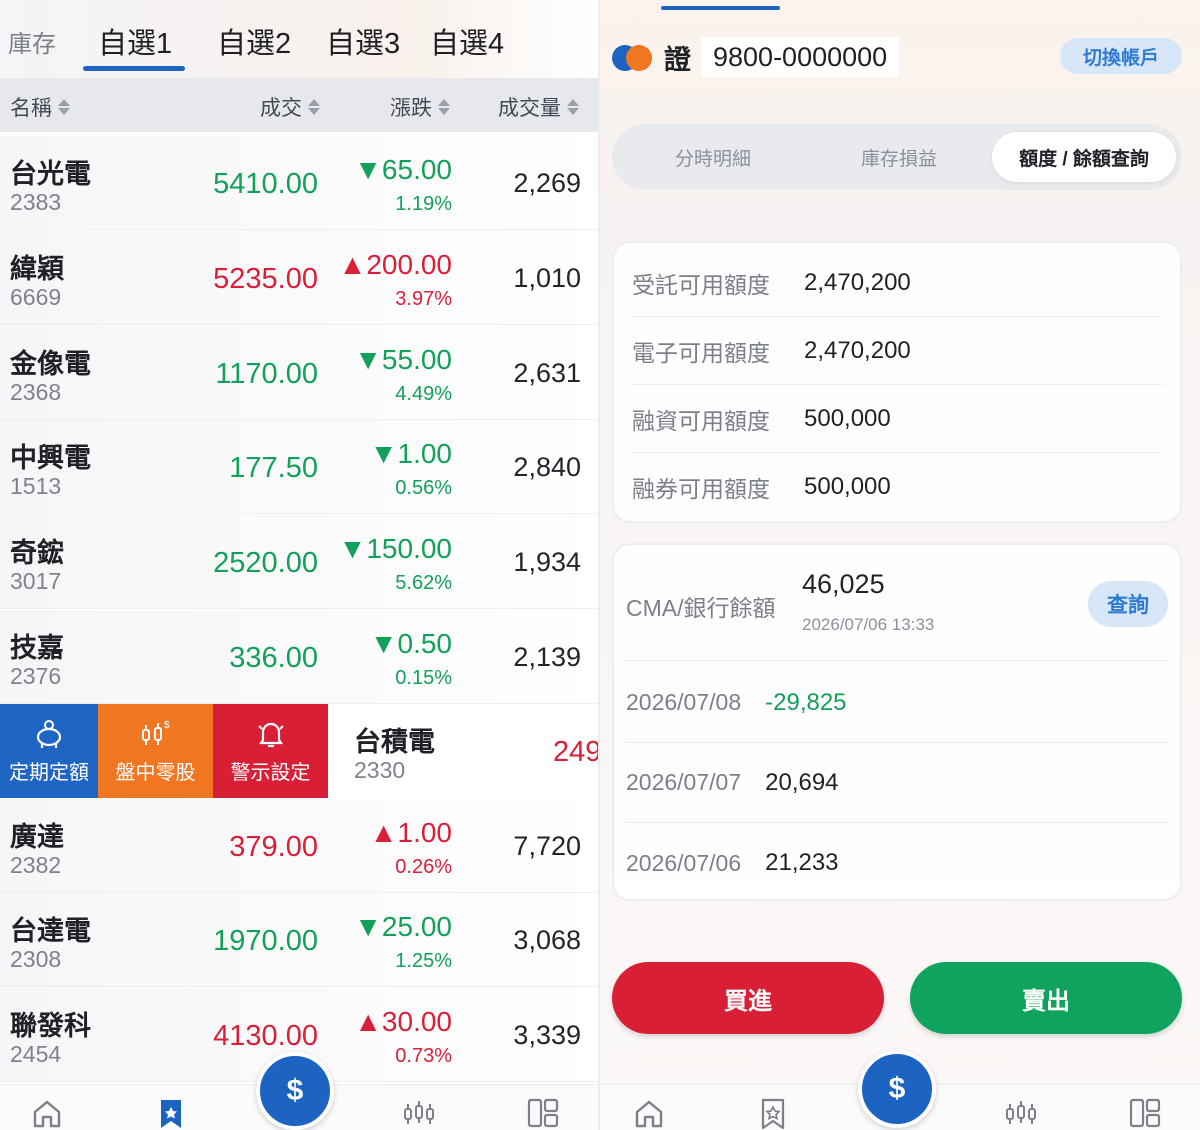 The image size is (1200, 1130). Describe the element at coordinates (266, 374) in the screenshot. I see `stock-price: 1170.00` at that location.